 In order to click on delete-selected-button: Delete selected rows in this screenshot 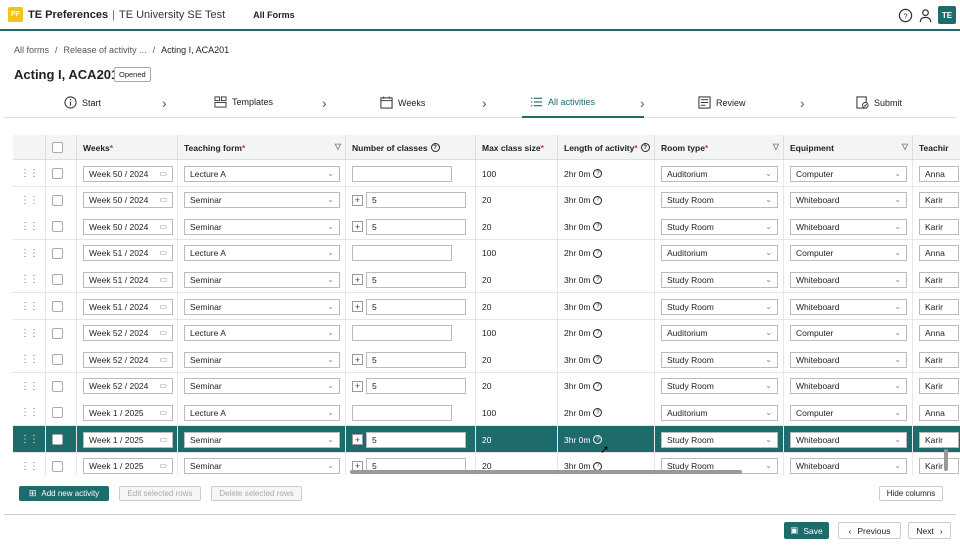, I will do `click(256, 493)`.